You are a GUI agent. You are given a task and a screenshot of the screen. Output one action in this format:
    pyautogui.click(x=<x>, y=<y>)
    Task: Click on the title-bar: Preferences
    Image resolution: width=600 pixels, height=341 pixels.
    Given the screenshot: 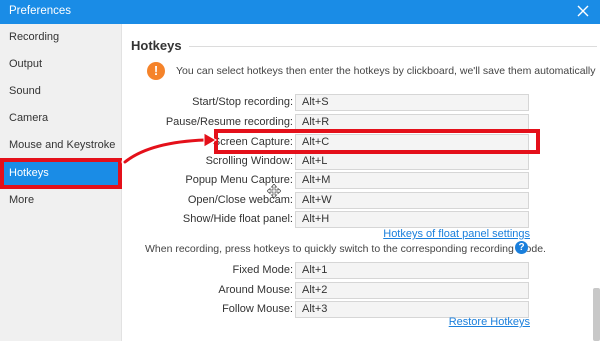 What is the action you would take?
    pyautogui.click(x=300, y=12)
    